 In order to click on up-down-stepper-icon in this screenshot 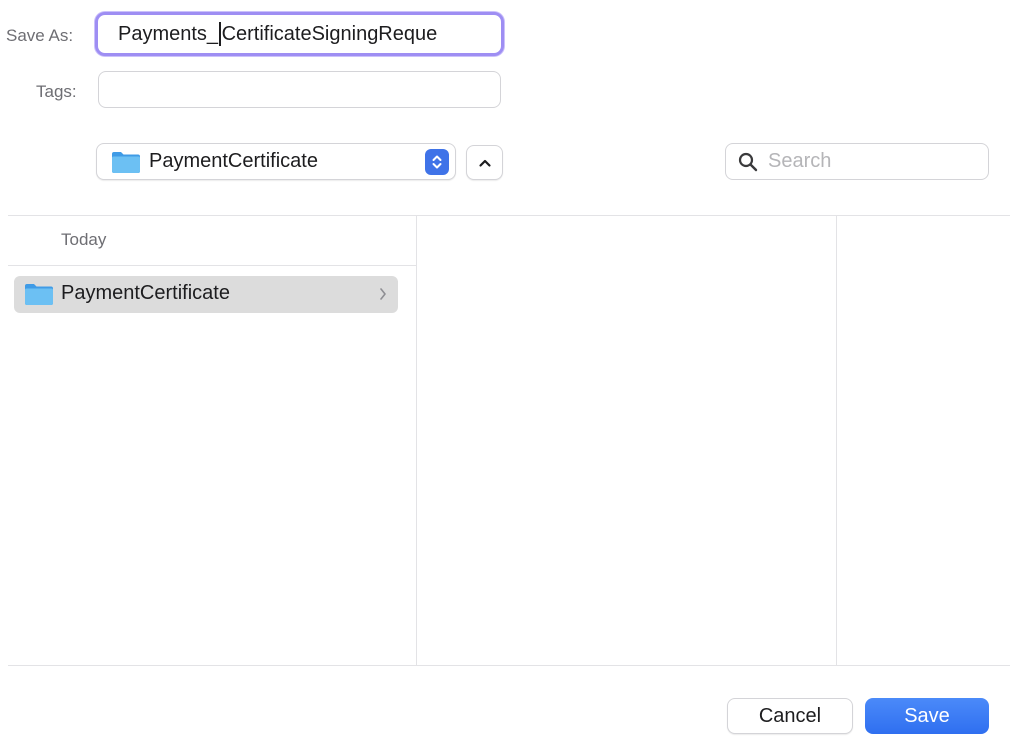, I will do `click(437, 162)`.